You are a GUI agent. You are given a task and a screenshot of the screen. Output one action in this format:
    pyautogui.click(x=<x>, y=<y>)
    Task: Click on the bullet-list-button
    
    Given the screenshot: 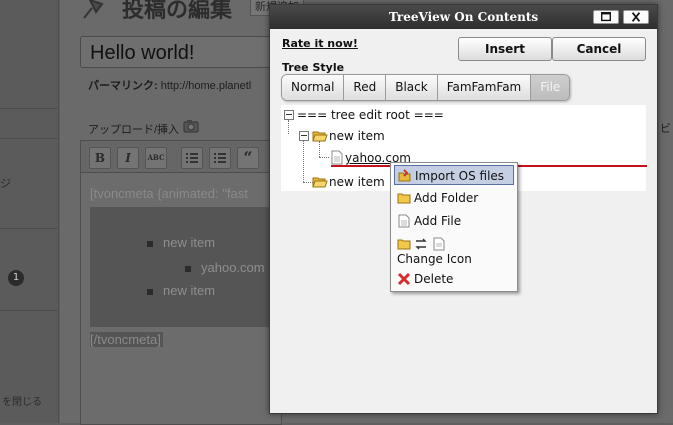 What is the action you would take?
    pyautogui.click(x=192, y=158)
    